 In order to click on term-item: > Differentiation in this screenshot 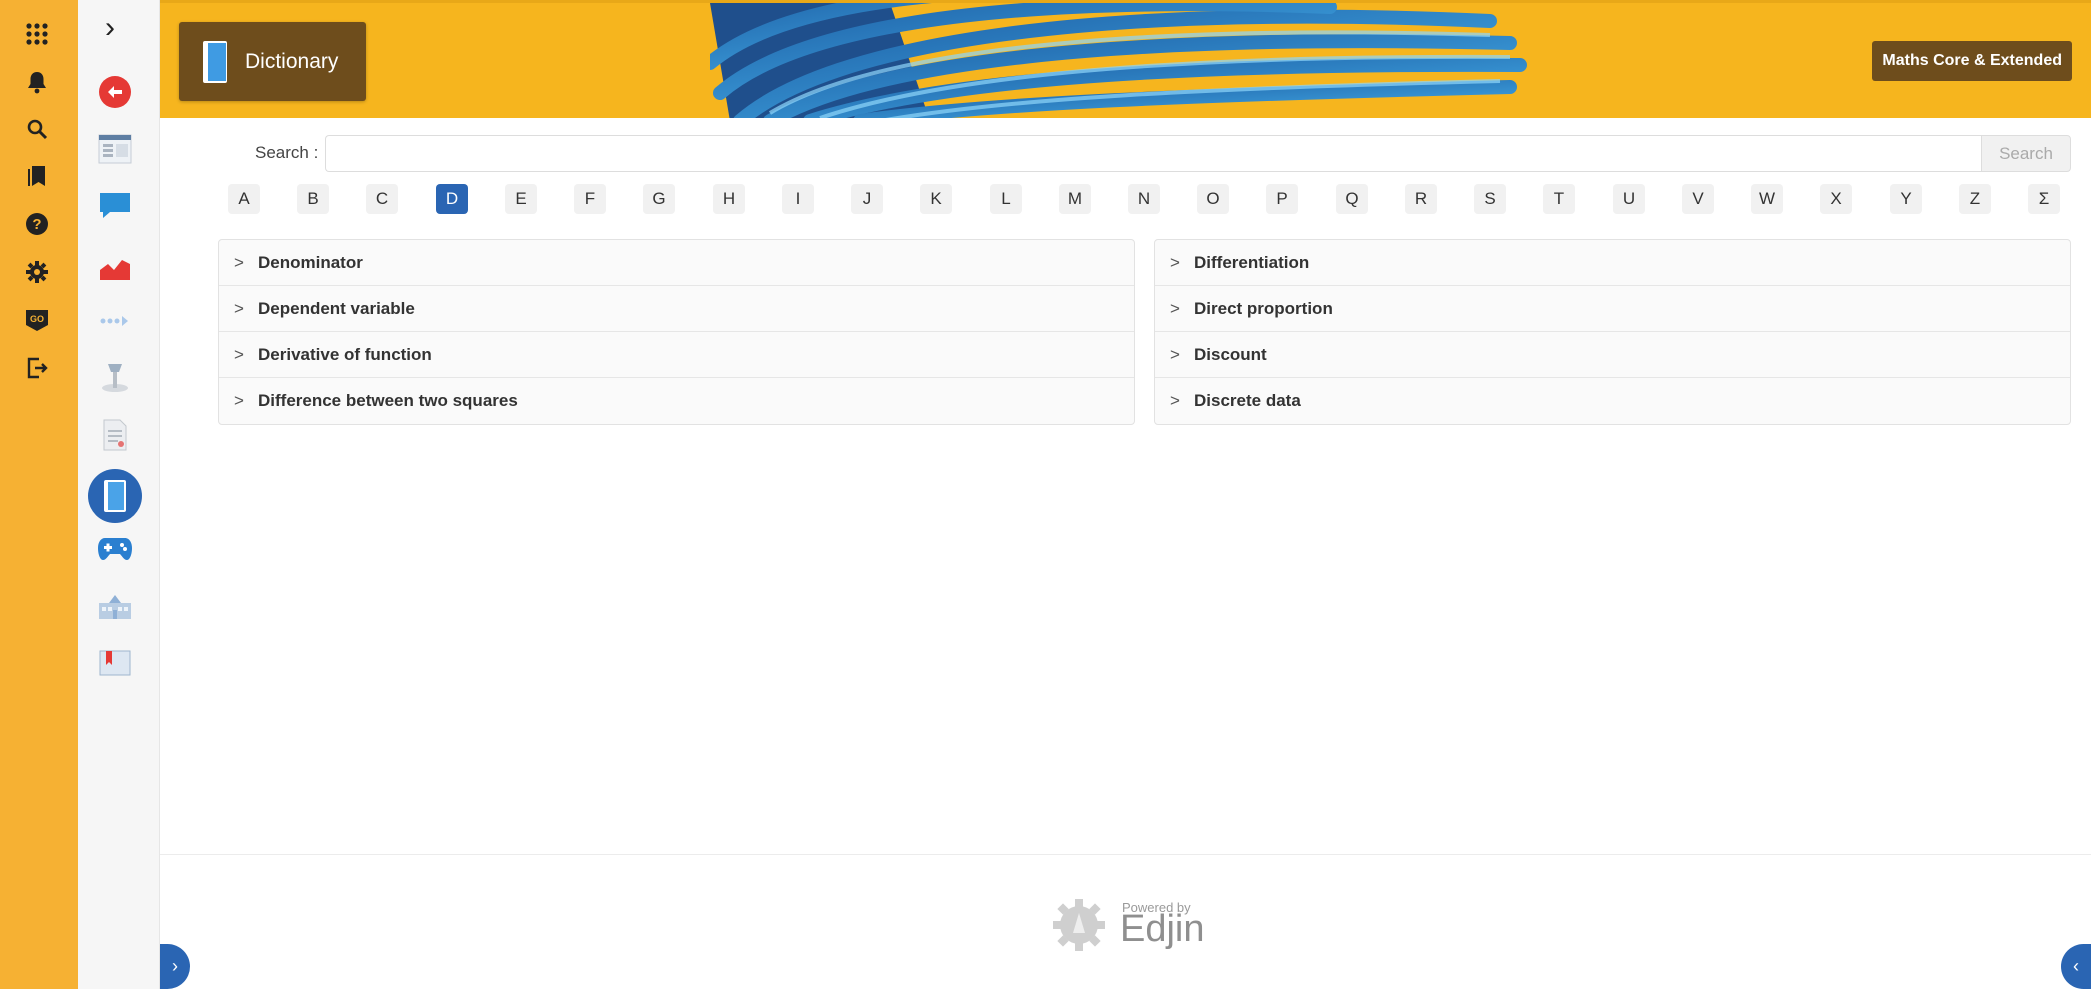, I will do `click(1612, 263)`.